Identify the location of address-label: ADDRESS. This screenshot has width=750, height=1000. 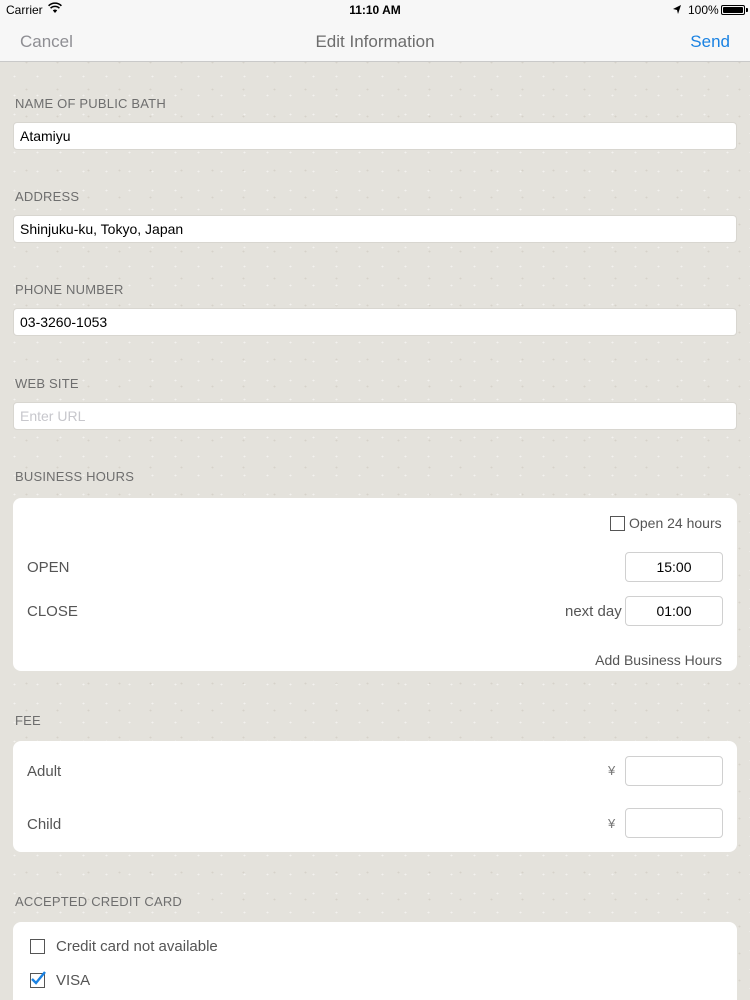
(47, 196).